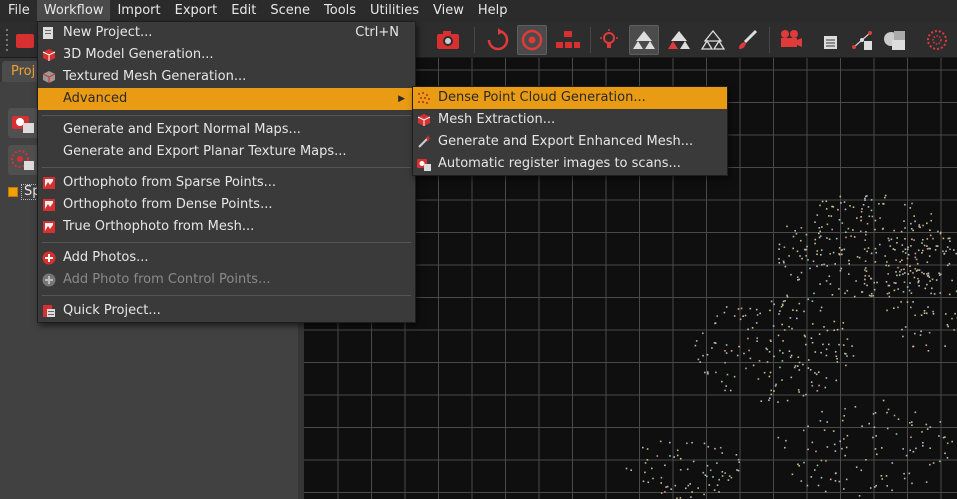  What do you see at coordinates (448, 40) in the screenshot?
I see `camera-photo-icon` at bounding box center [448, 40].